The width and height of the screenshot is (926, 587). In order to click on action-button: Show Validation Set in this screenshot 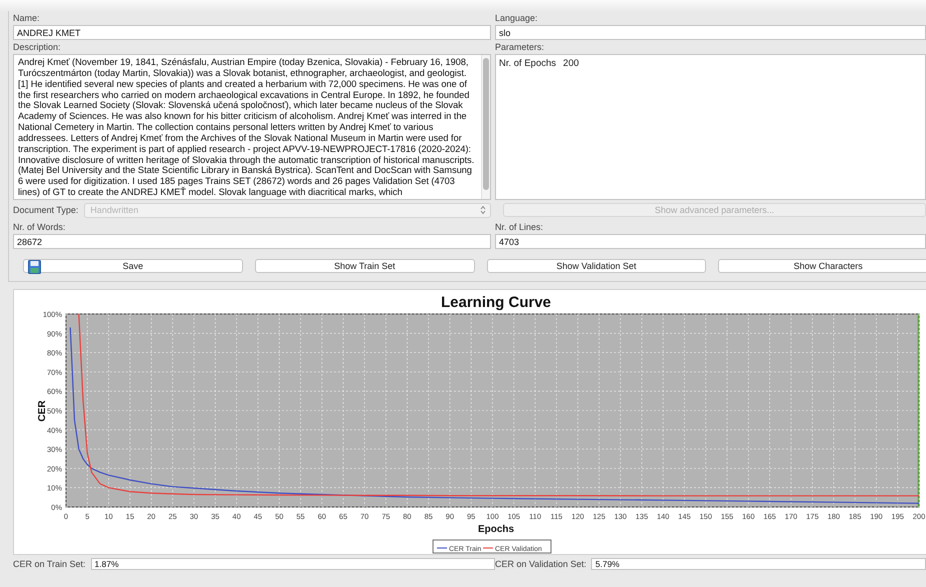, I will do `click(596, 266)`.